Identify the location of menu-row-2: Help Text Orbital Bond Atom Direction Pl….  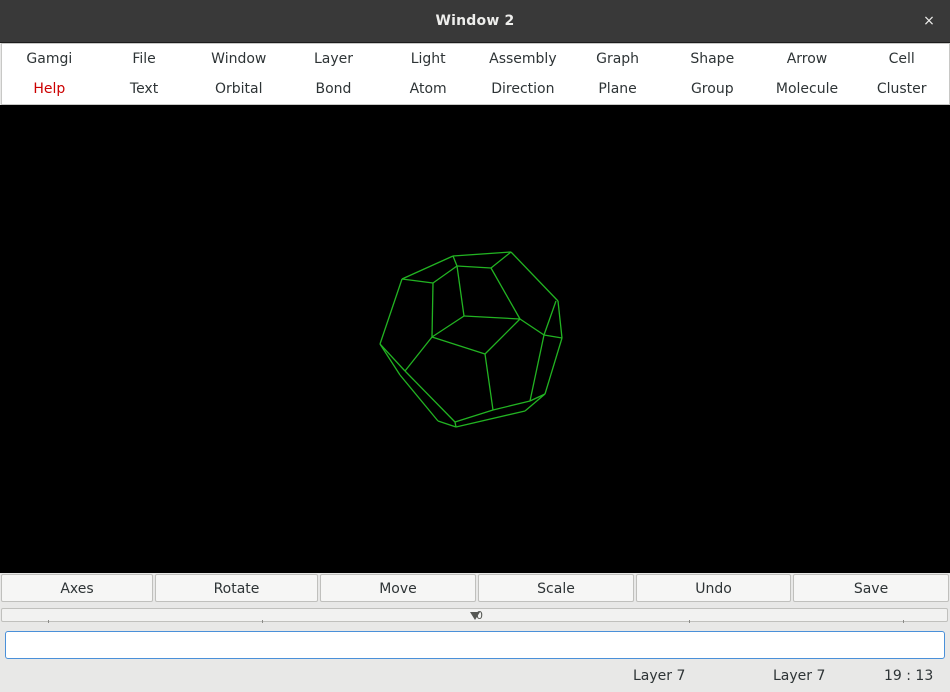
(475, 89).